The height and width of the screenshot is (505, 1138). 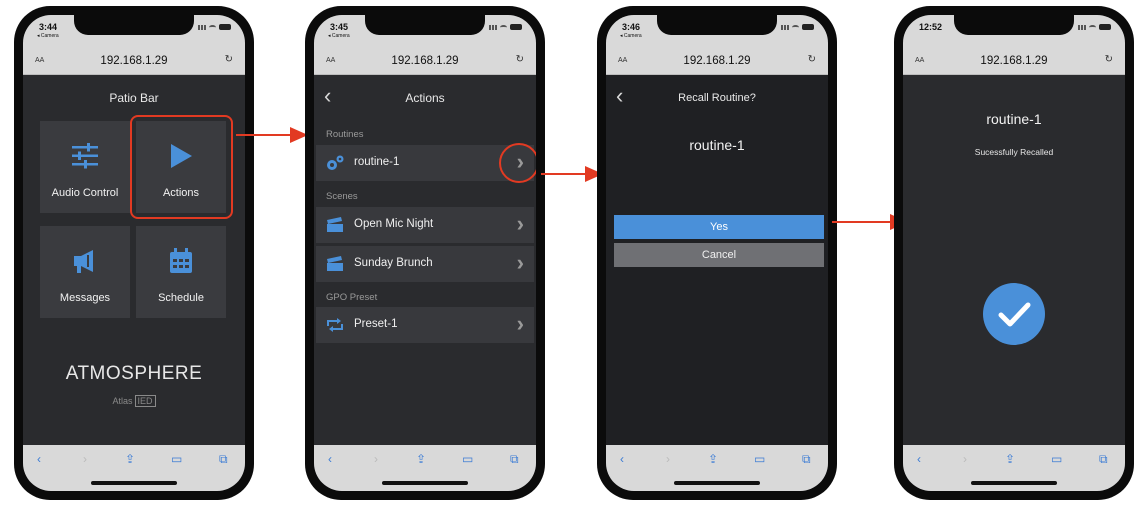 I want to click on list-item-preset-1: Preset-1 ›, so click(x=425, y=325).